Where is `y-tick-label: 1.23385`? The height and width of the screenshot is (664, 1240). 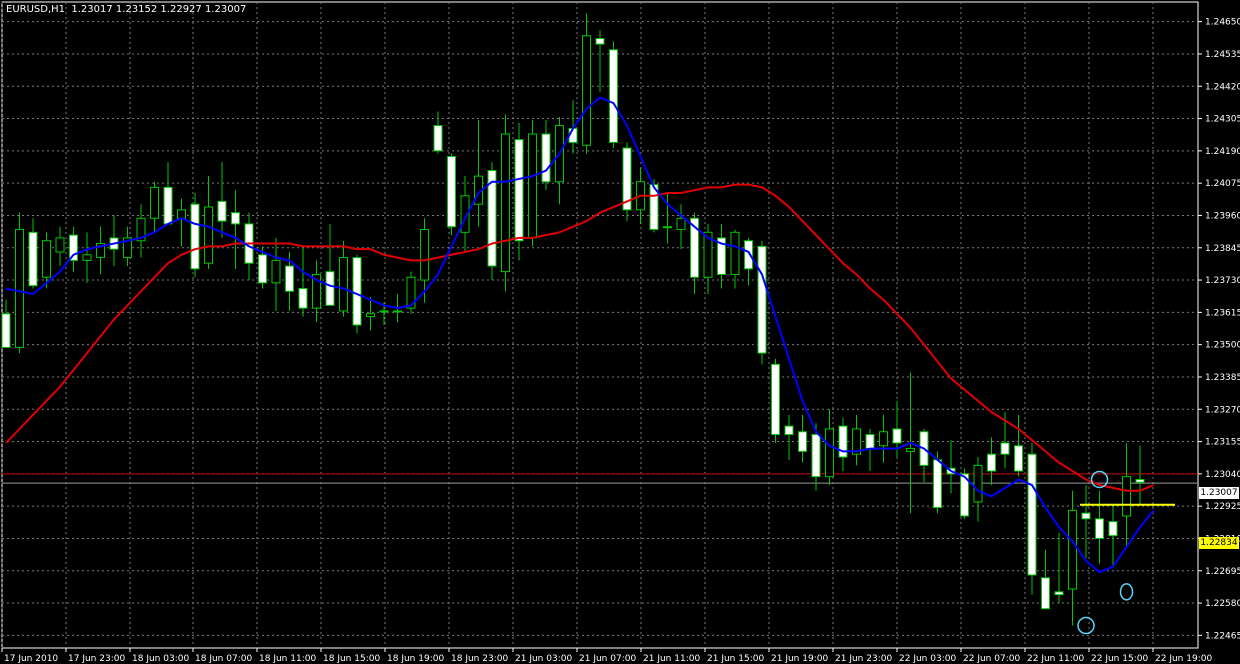
y-tick-label: 1.23385 is located at coordinates (1222, 378).